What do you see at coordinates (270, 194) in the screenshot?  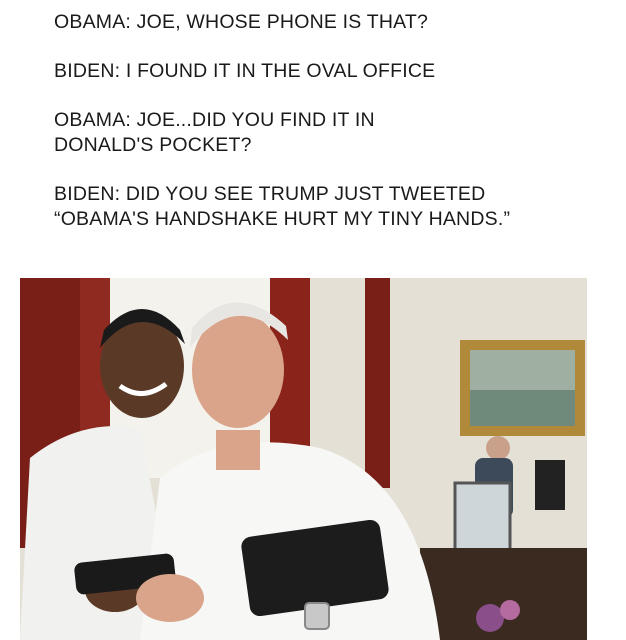 I see `caption-line: BIDEN: DID YOU SEE TRUMP JUST TWEETED` at bounding box center [270, 194].